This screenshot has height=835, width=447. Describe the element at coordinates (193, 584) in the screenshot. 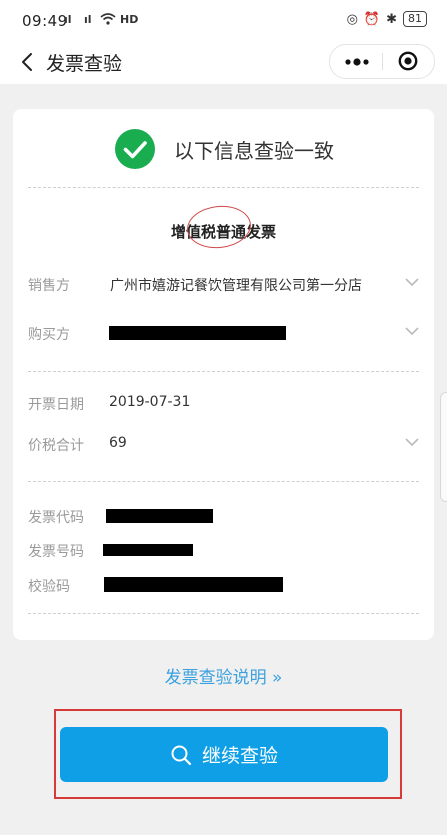

I see `redacted-check-code` at that location.